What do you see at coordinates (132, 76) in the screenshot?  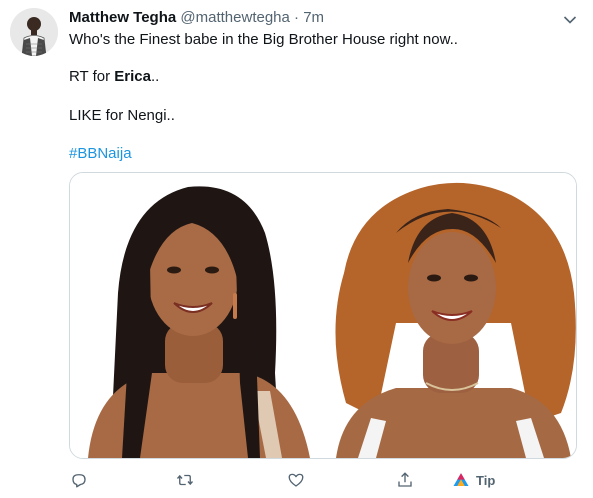 I see `text-bold-name: Erica` at bounding box center [132, 76].